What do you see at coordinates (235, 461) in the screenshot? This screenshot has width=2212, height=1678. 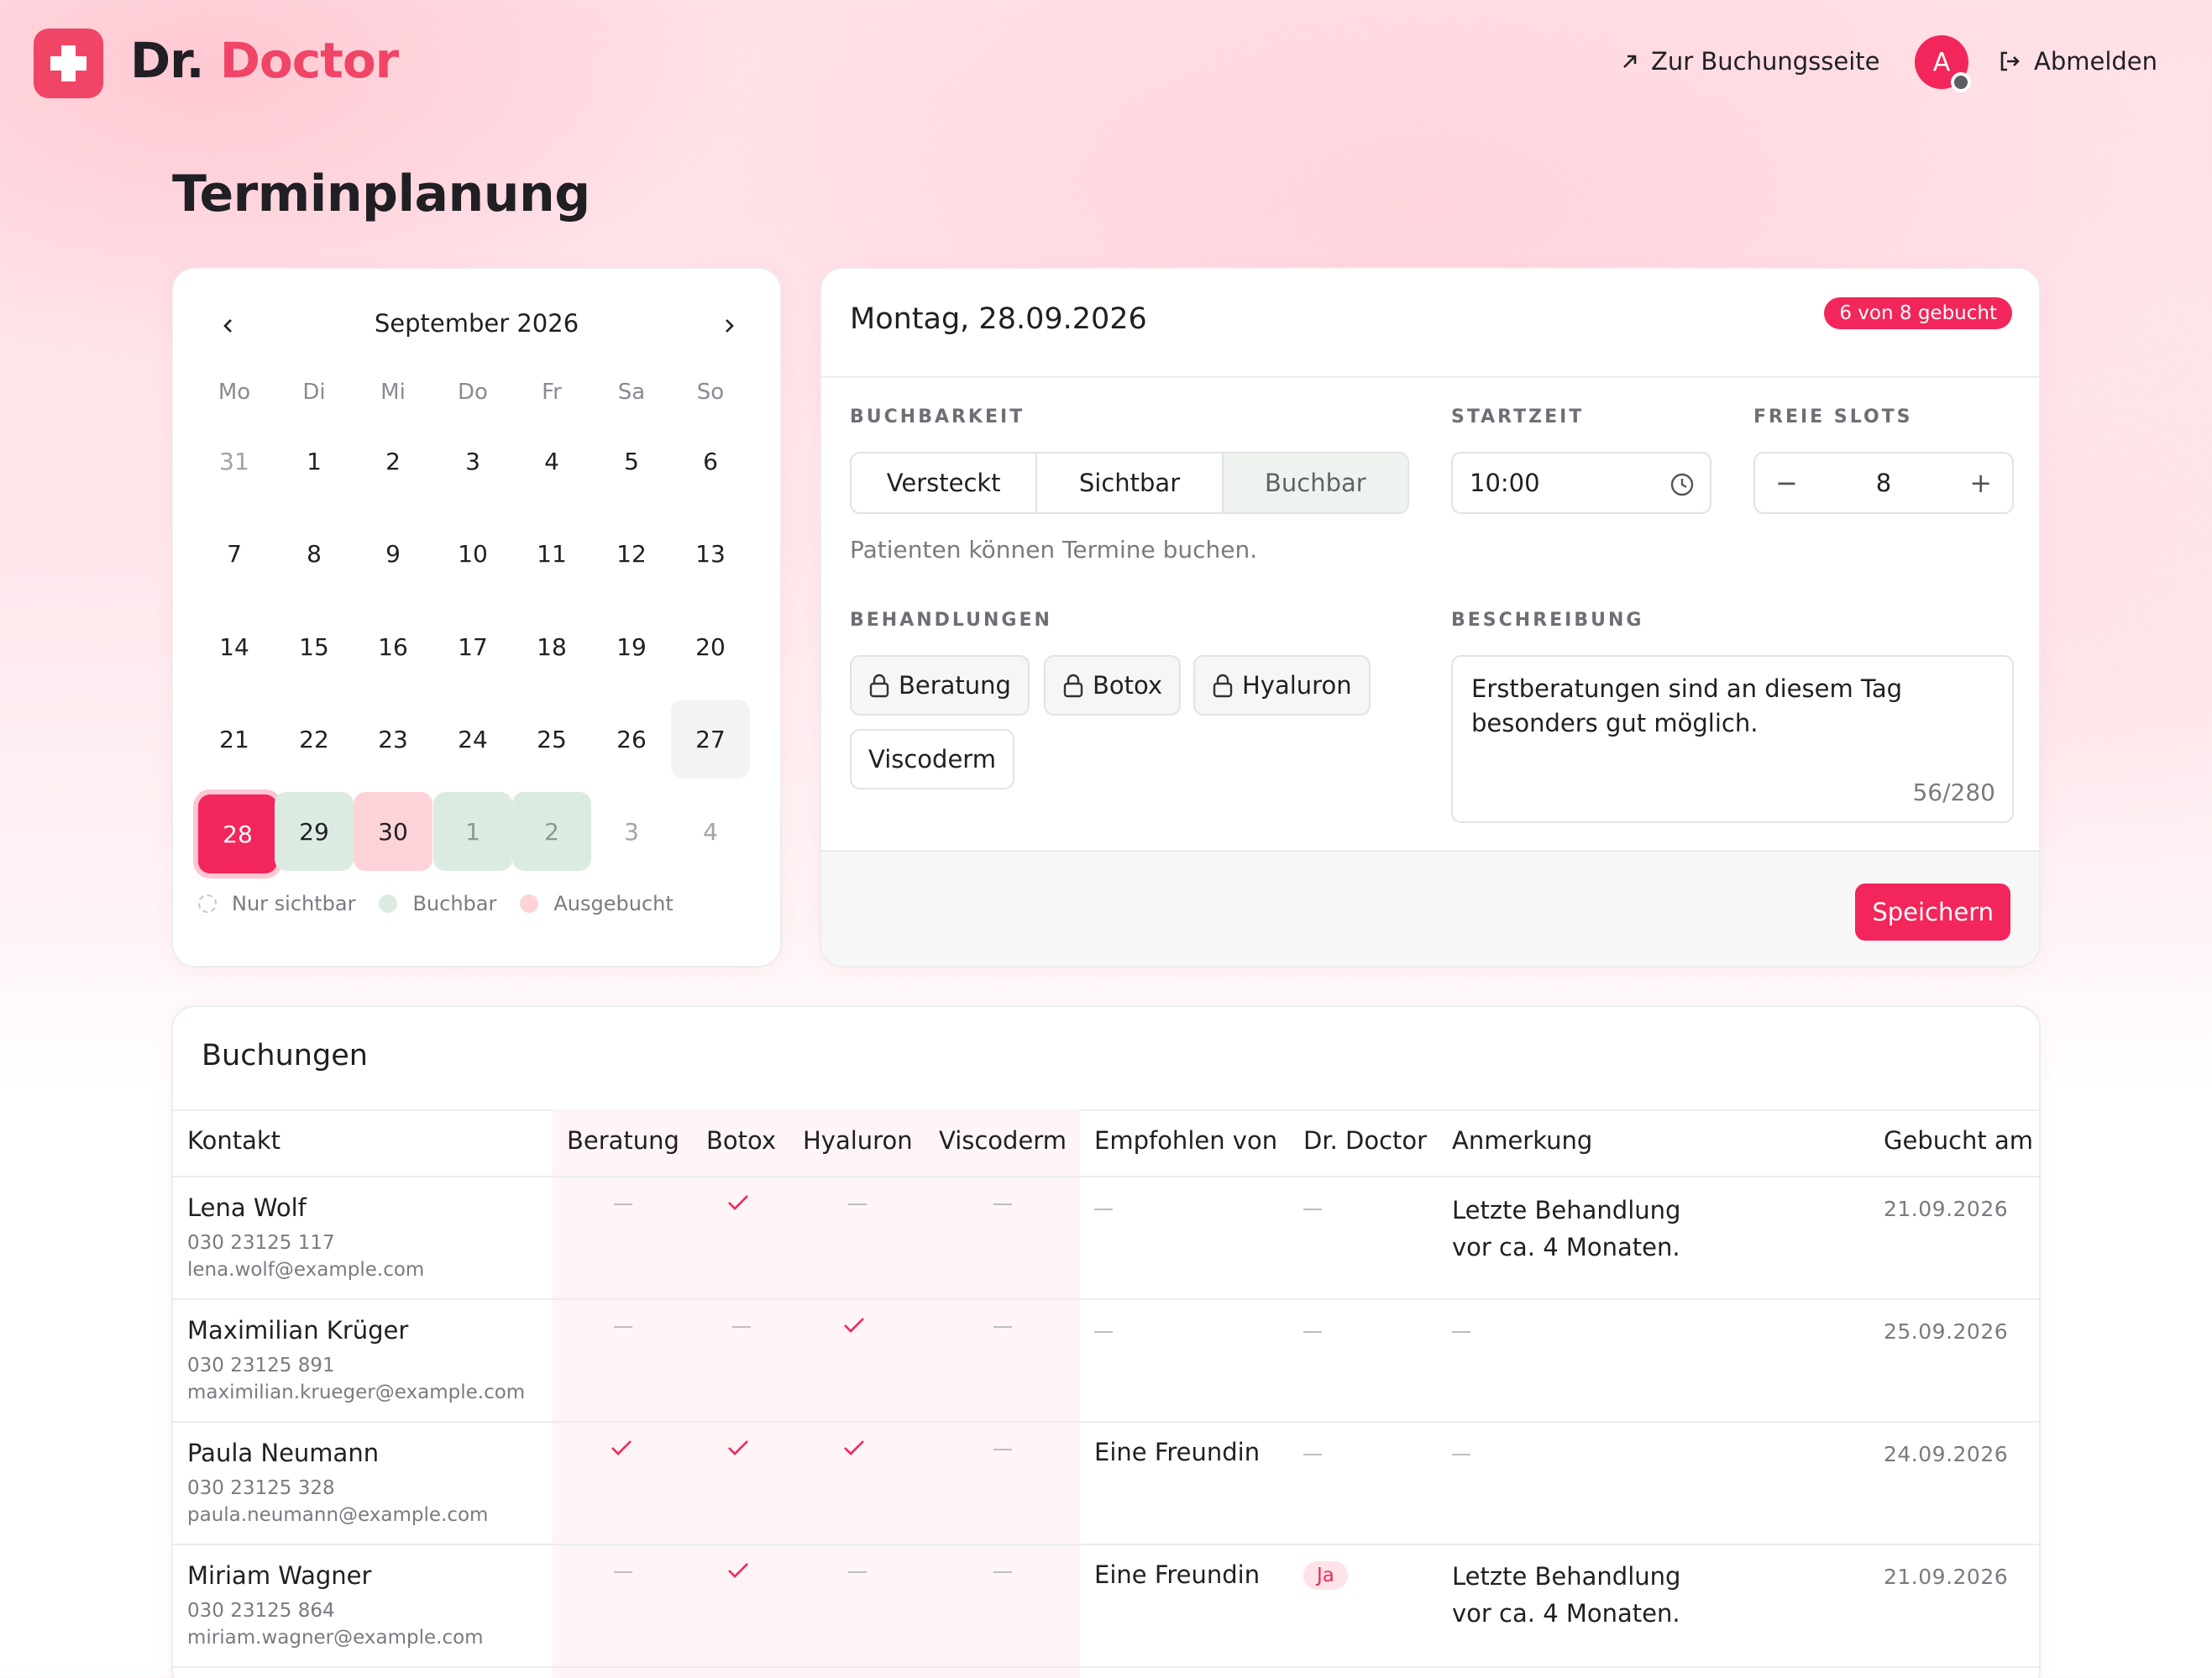 I see `calendar-day: 31` at bounding box center [235, 461].